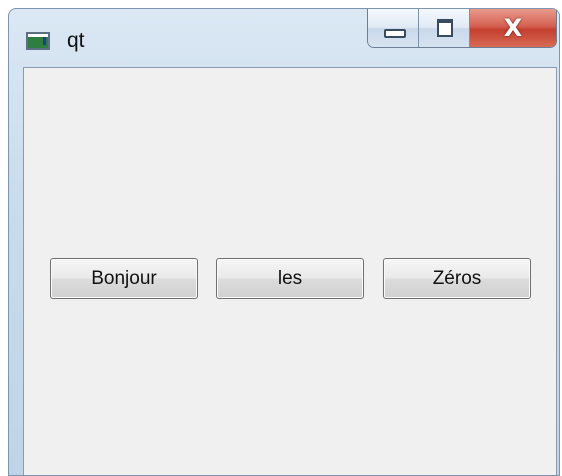 The width and height of the screenshot is (562, 476). What do you see at coordinates (393, 28) in the screenshot?
I see `minimize-button` at bounding box center [393, 28].